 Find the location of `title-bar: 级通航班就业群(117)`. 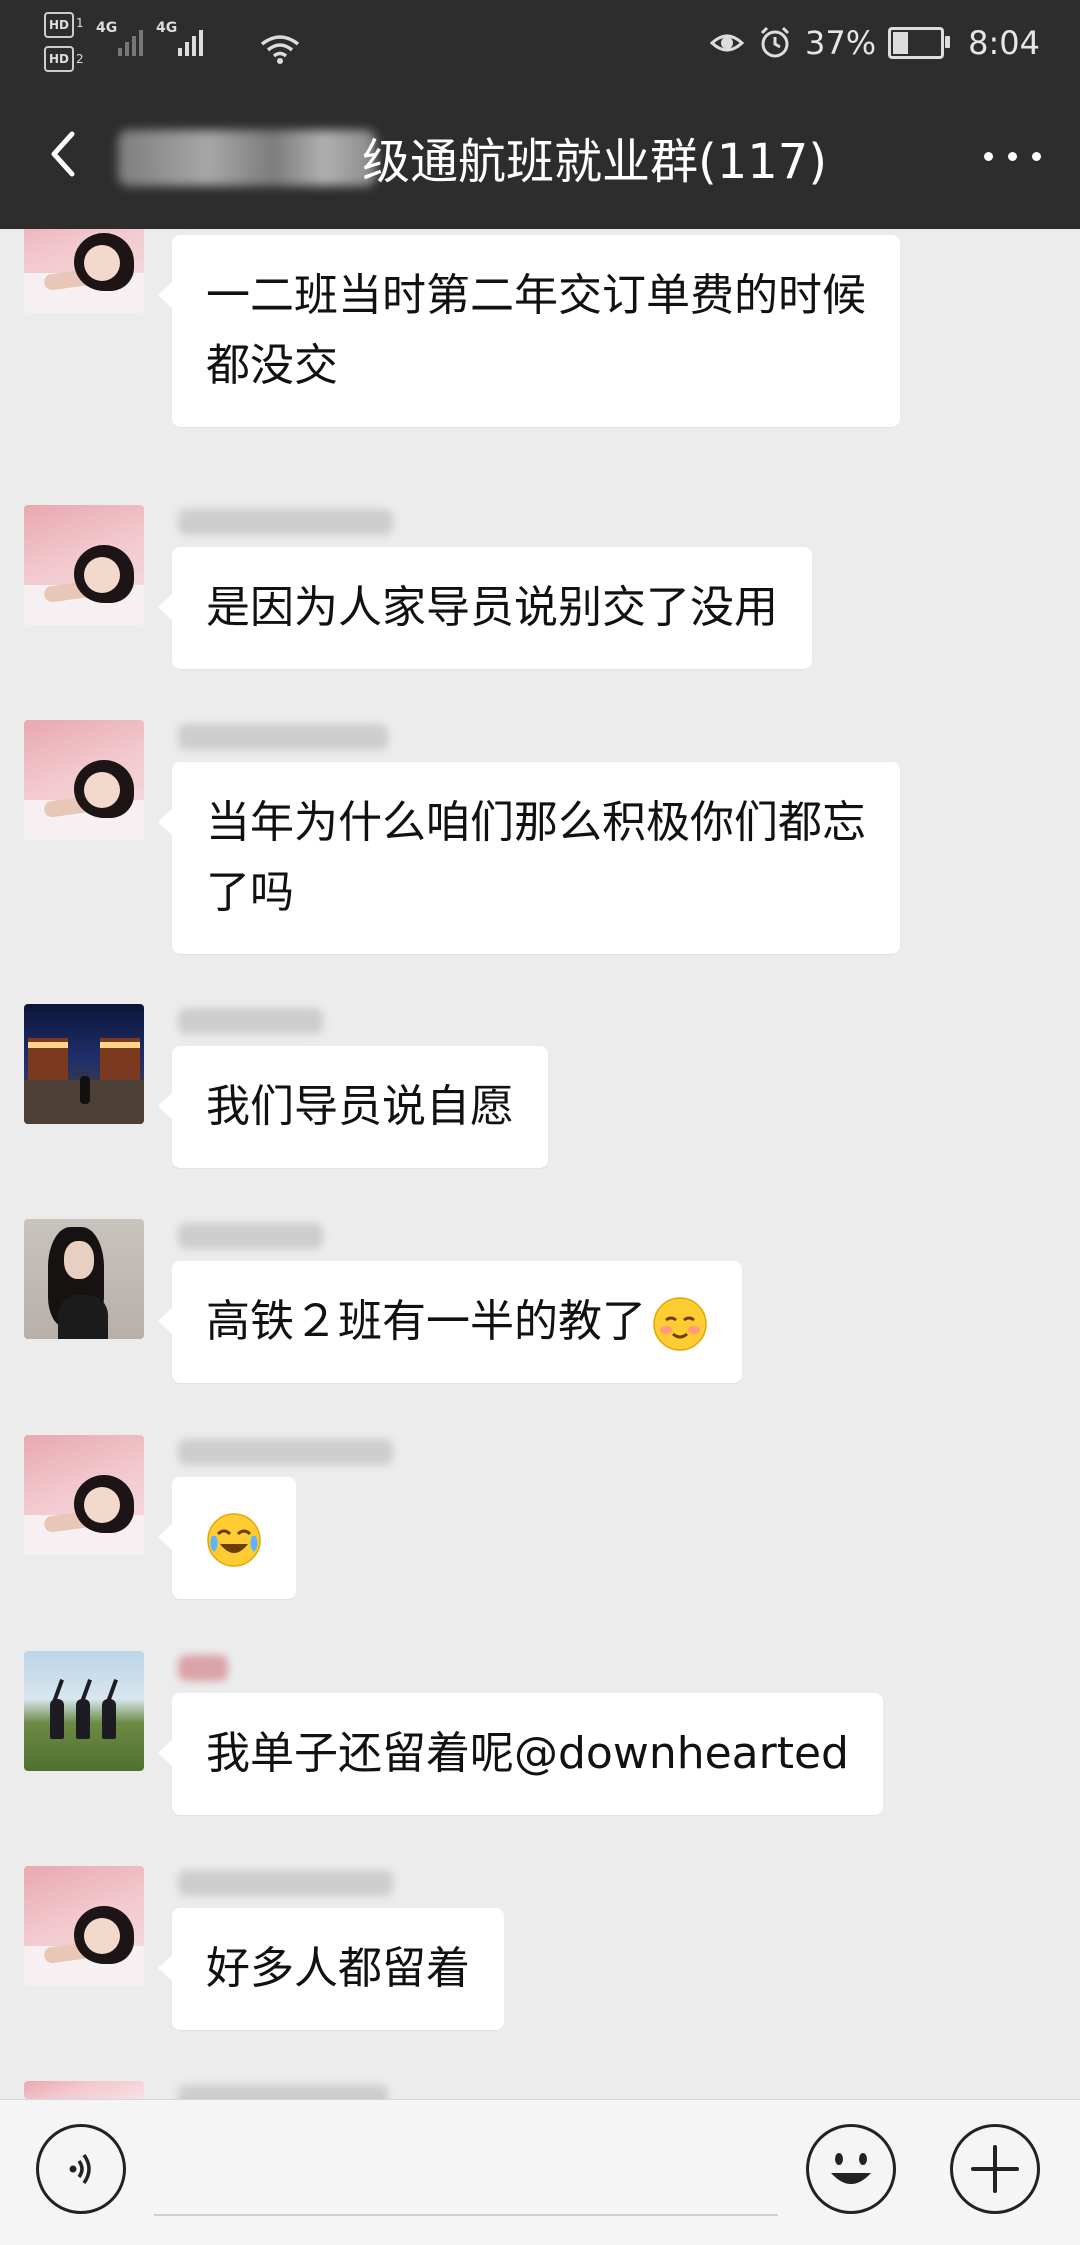

title-bar: 级通航班就业群(117) is located at coordinates (540, 159).